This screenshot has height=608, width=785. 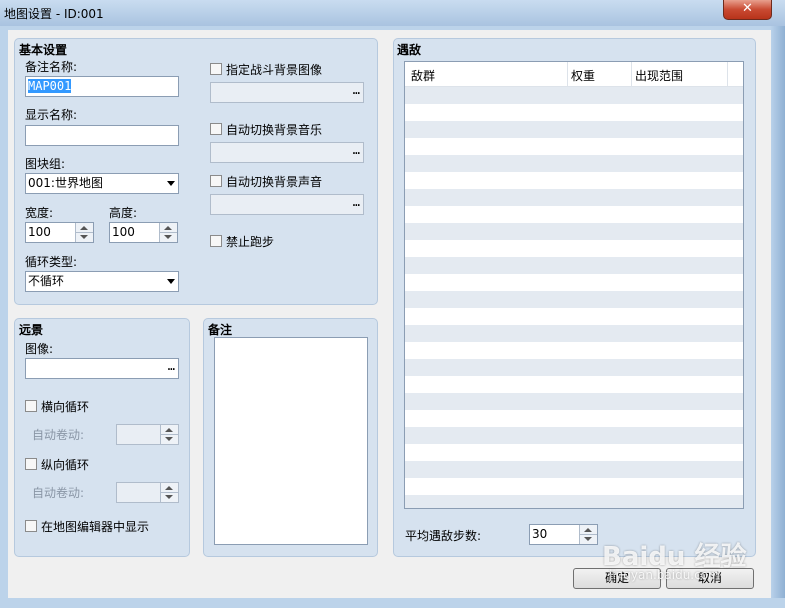 I want to click on height-value: 100, so click(x=123, y=232).